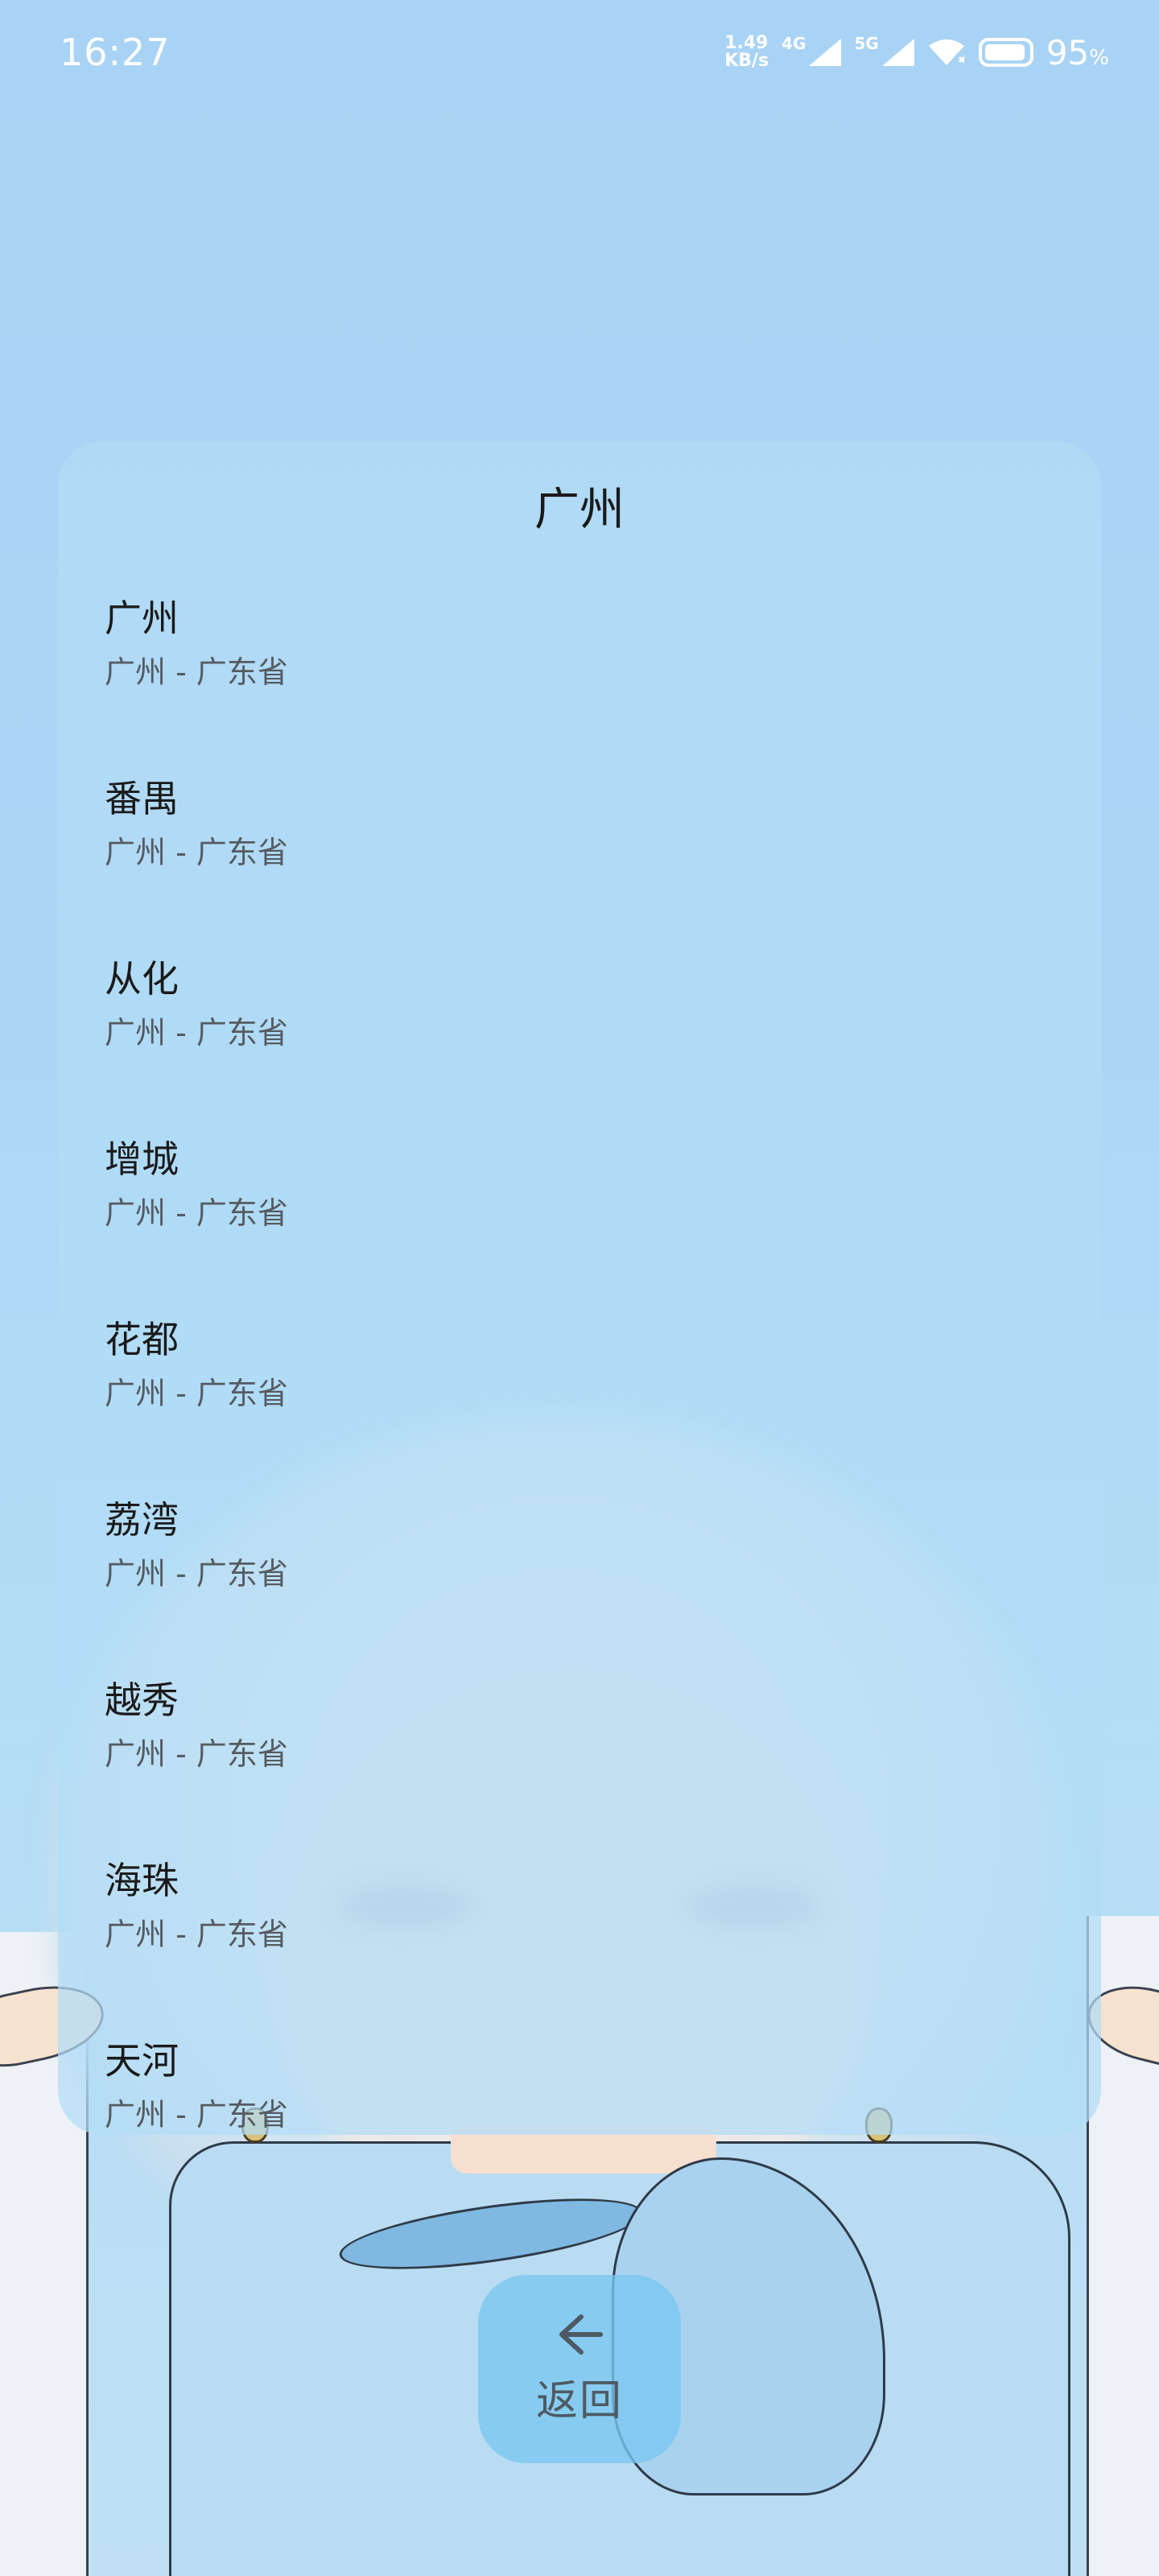 This screenshot has height=2576, width=1159. Describe the element at coordinates (142, 979) in the screenshot. I see `city-name: 从化` at that location.